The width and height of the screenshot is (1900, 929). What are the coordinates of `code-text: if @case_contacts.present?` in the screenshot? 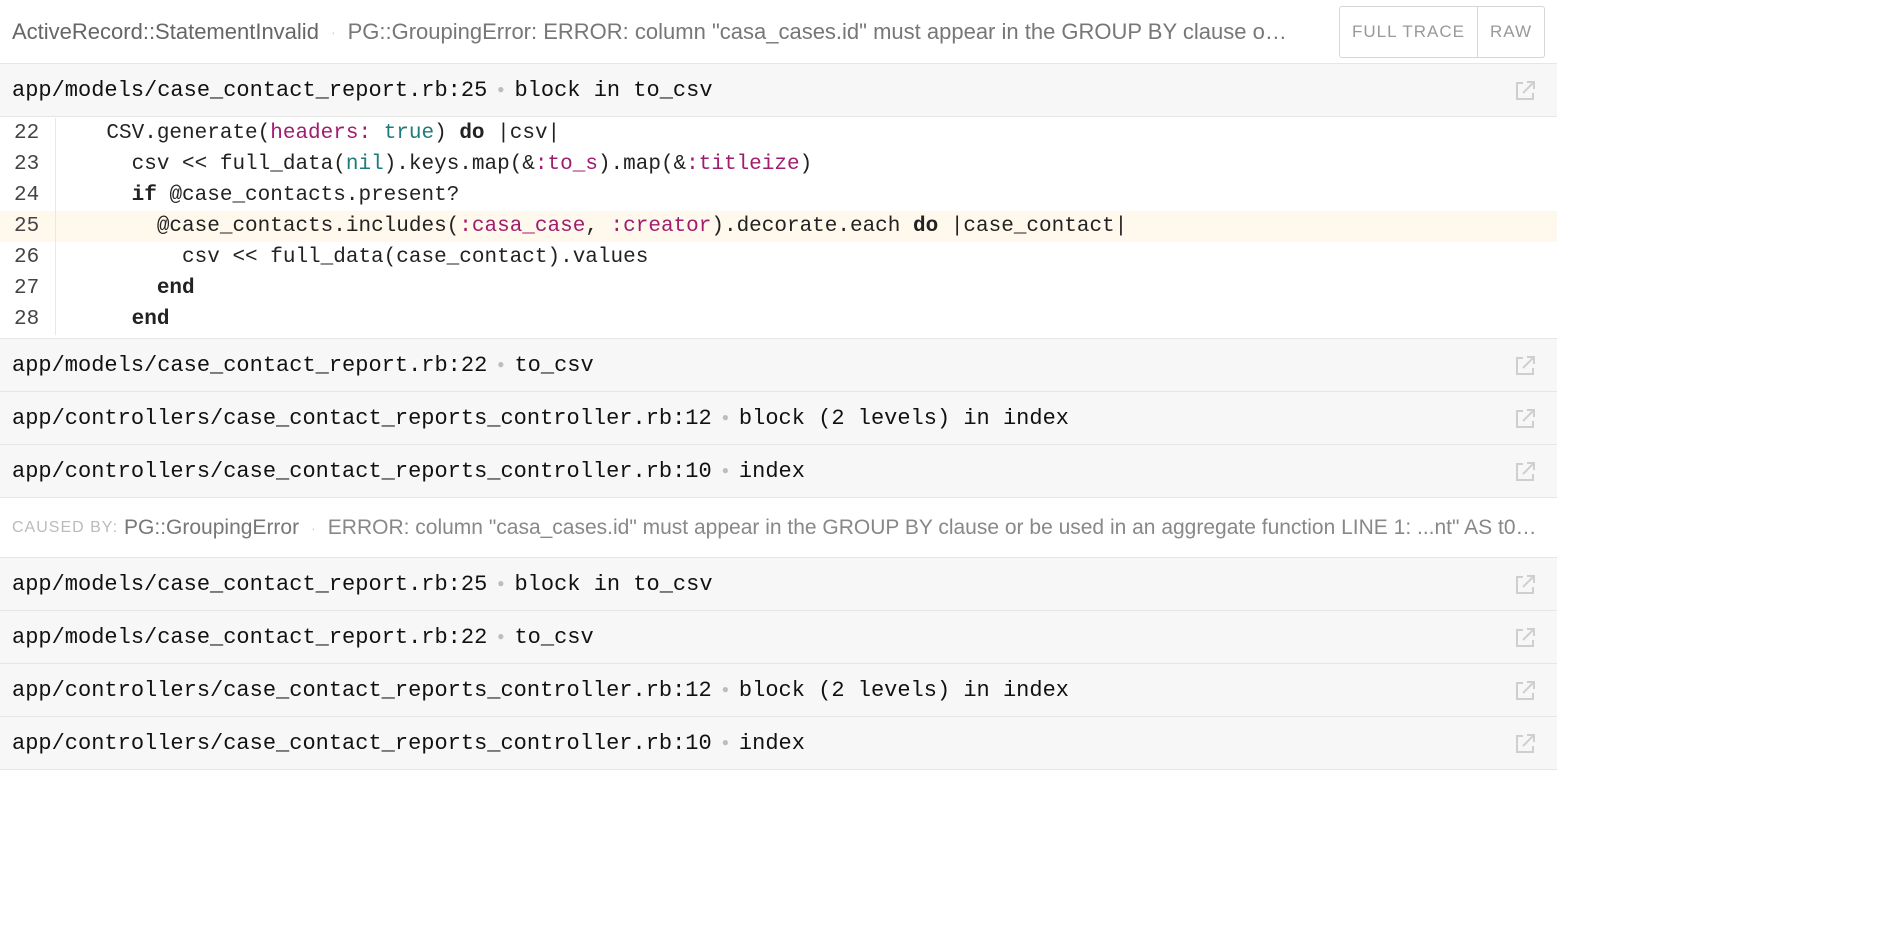 It's located at (295, 195).